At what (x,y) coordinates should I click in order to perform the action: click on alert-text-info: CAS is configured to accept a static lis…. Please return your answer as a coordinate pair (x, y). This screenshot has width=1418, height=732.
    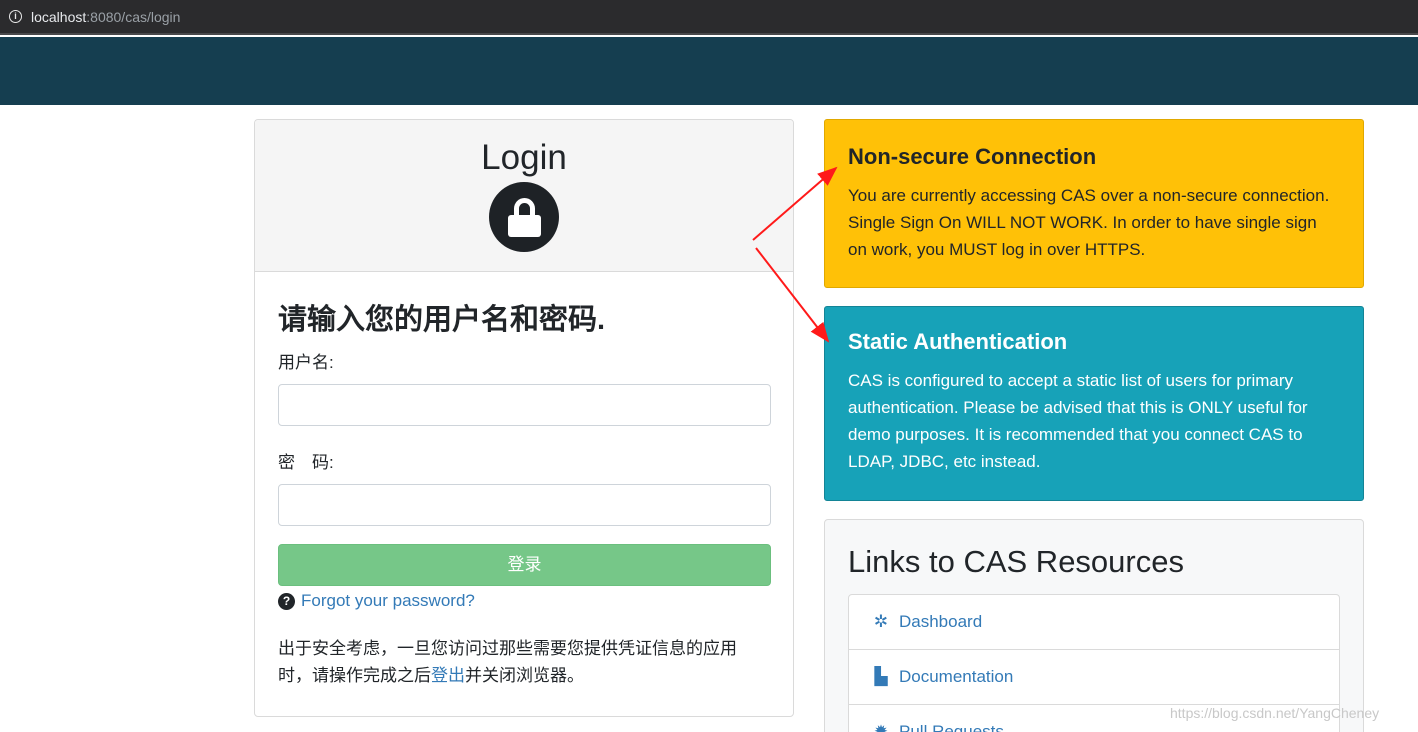
    Looking at the image, I should click on (1078, 421).